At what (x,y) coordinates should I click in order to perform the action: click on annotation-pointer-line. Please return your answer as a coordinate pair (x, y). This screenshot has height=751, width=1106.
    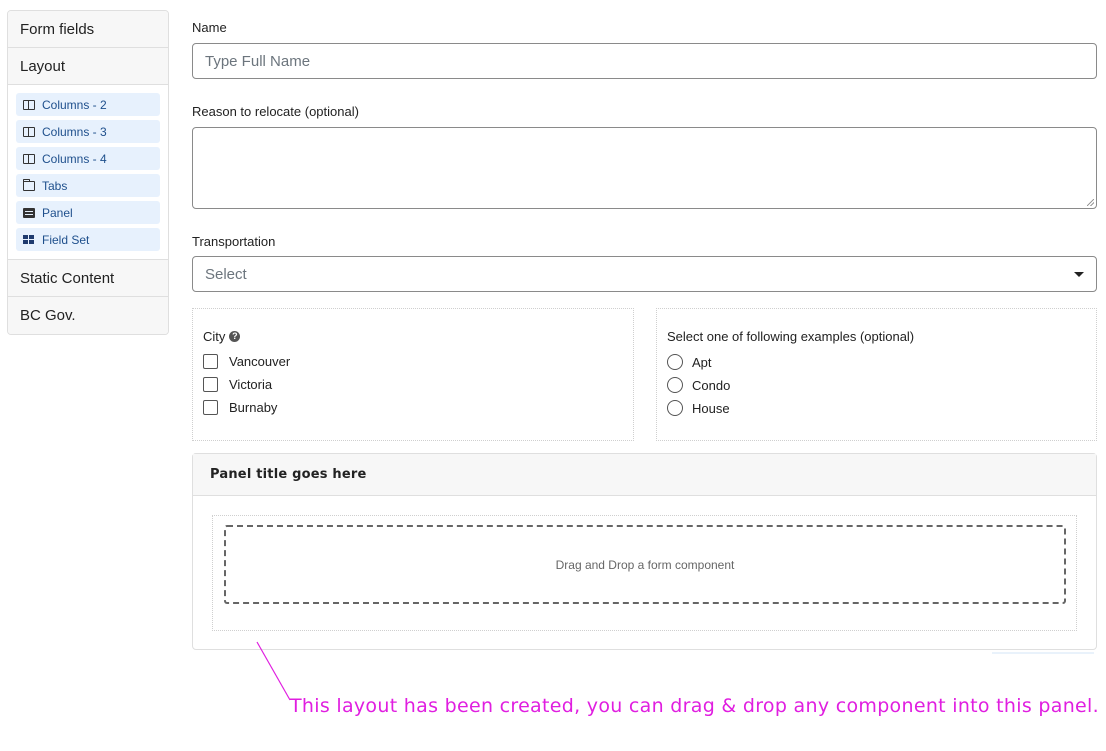
    Looking at the image, I should click on (273, 671).